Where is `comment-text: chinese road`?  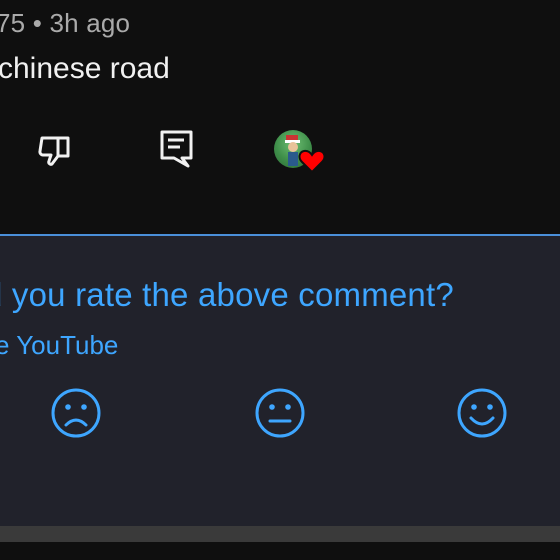 comment-text: chinese road is located at coordinates (85, 68).